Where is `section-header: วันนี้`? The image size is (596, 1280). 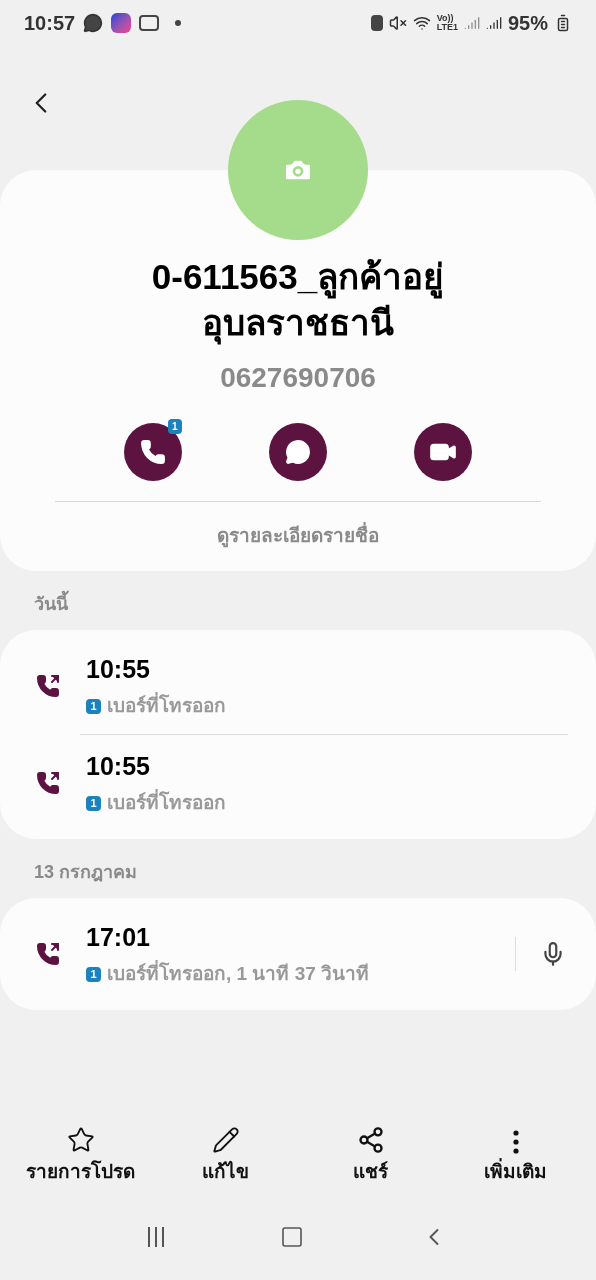
section-header: วันนี้ is located at coordinates (298, 600).